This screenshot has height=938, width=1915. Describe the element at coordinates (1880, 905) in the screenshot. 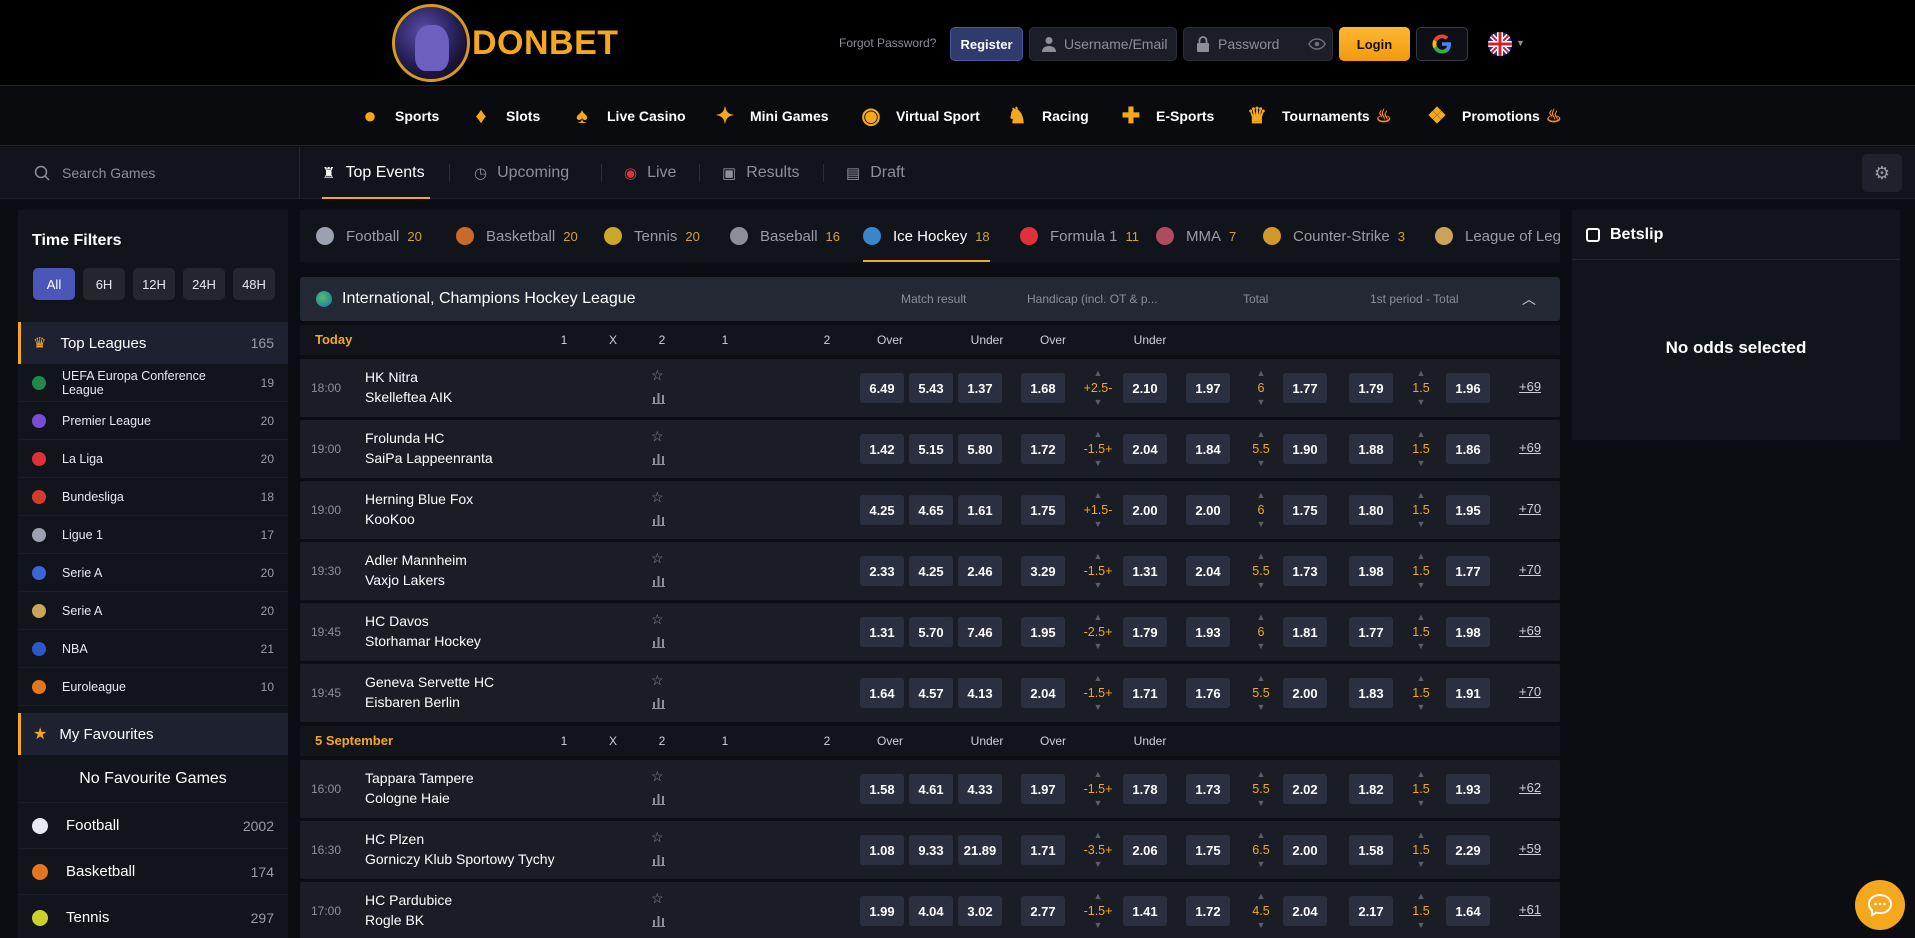

I see `chat-button` at that location.